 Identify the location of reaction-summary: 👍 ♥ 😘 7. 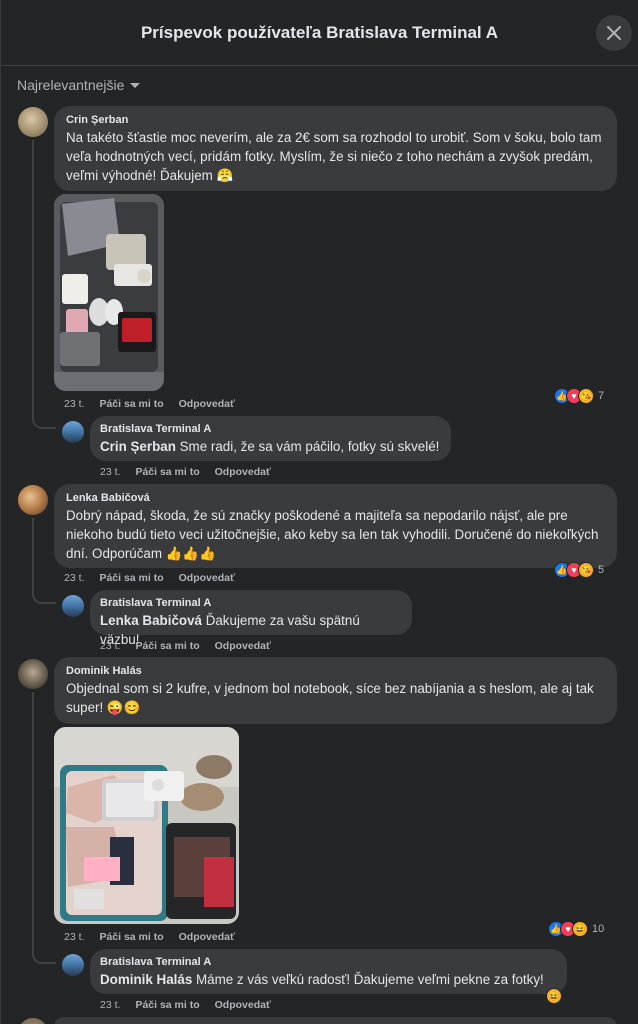
(579, 396).